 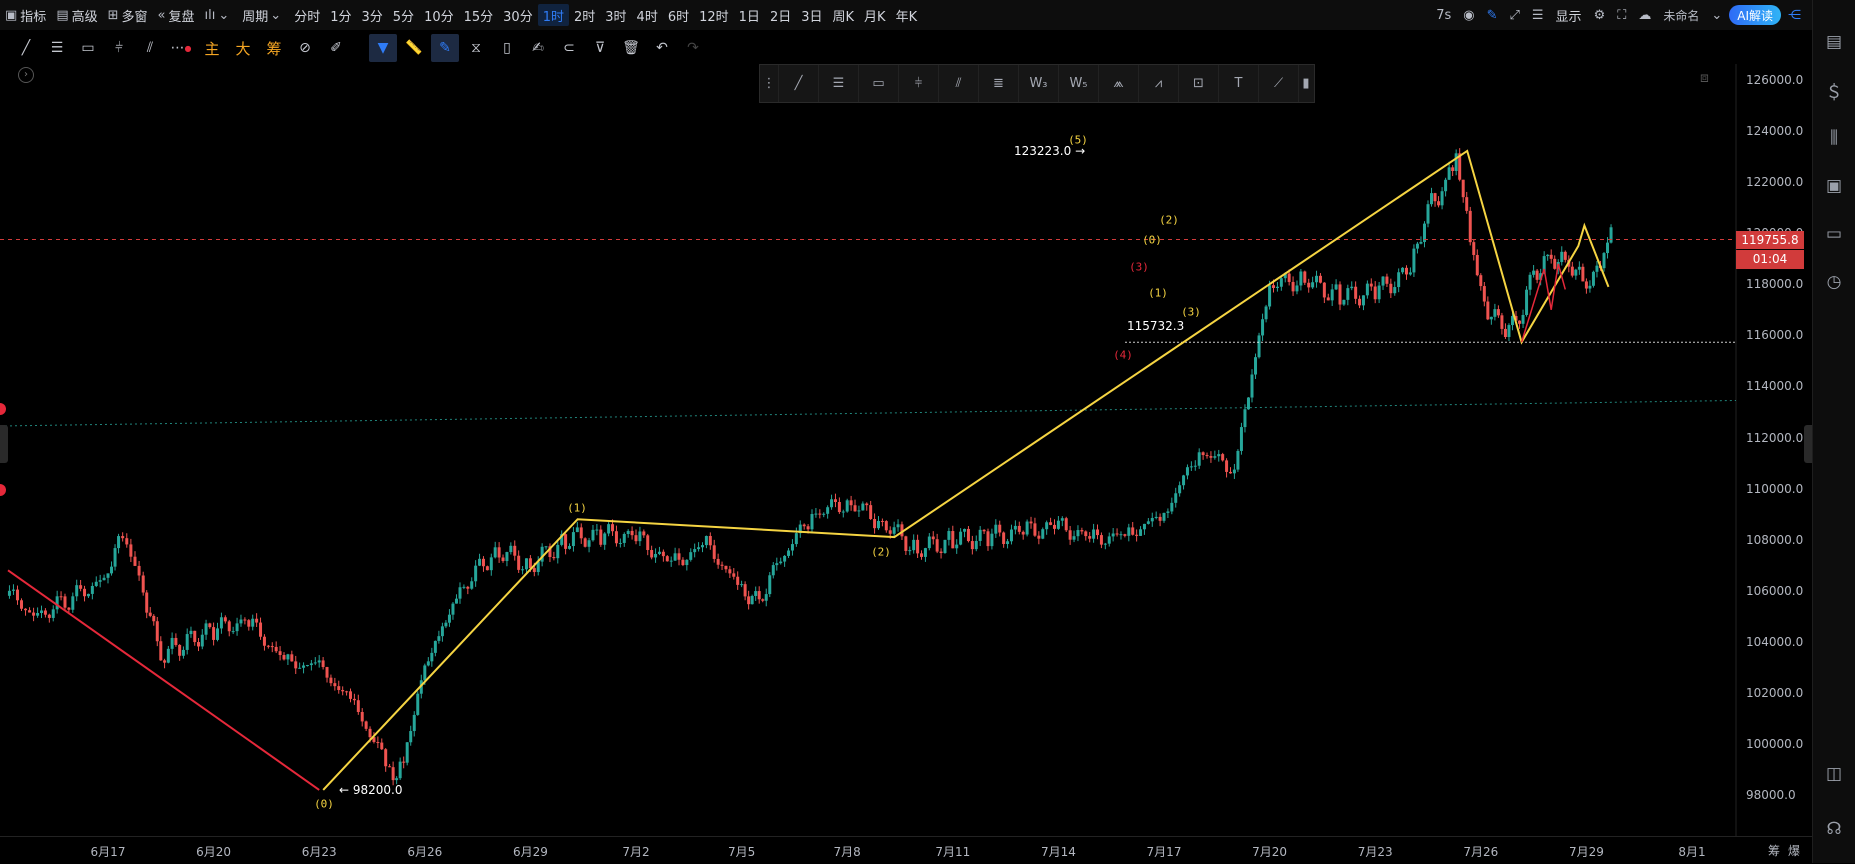 I want to click on trash-icon: 🗑, so click(x=631, y=48).